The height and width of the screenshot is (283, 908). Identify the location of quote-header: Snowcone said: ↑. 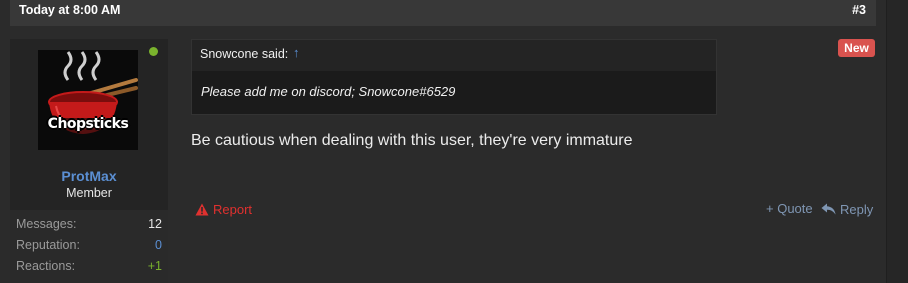
(454, 55).